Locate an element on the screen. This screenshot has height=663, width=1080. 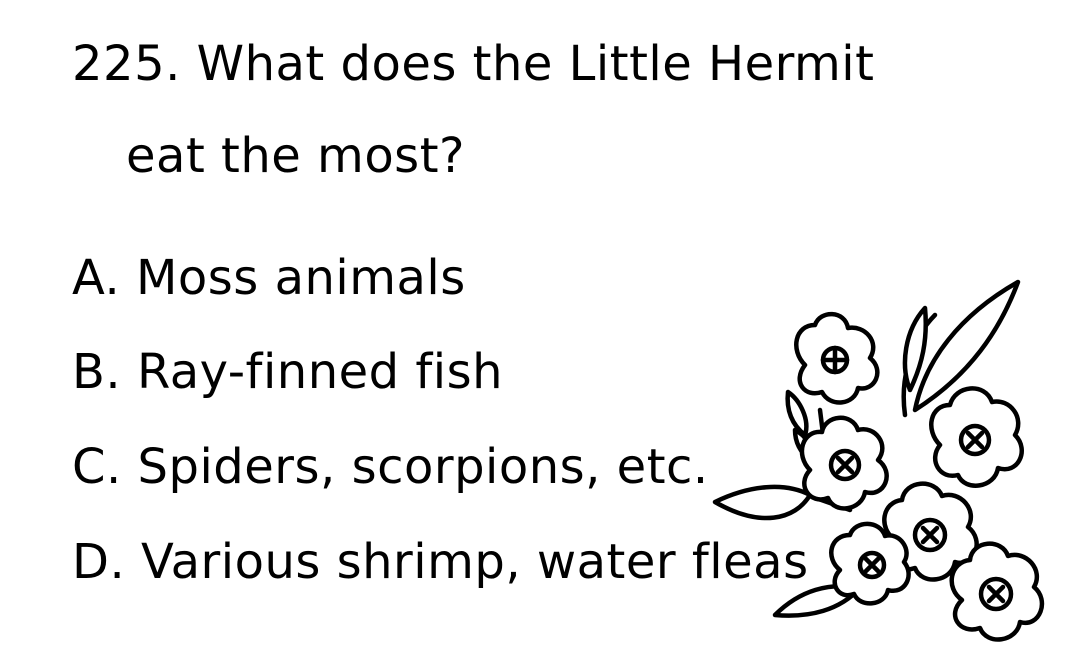
flower-bottom-left is located at coordinates (870, 563).